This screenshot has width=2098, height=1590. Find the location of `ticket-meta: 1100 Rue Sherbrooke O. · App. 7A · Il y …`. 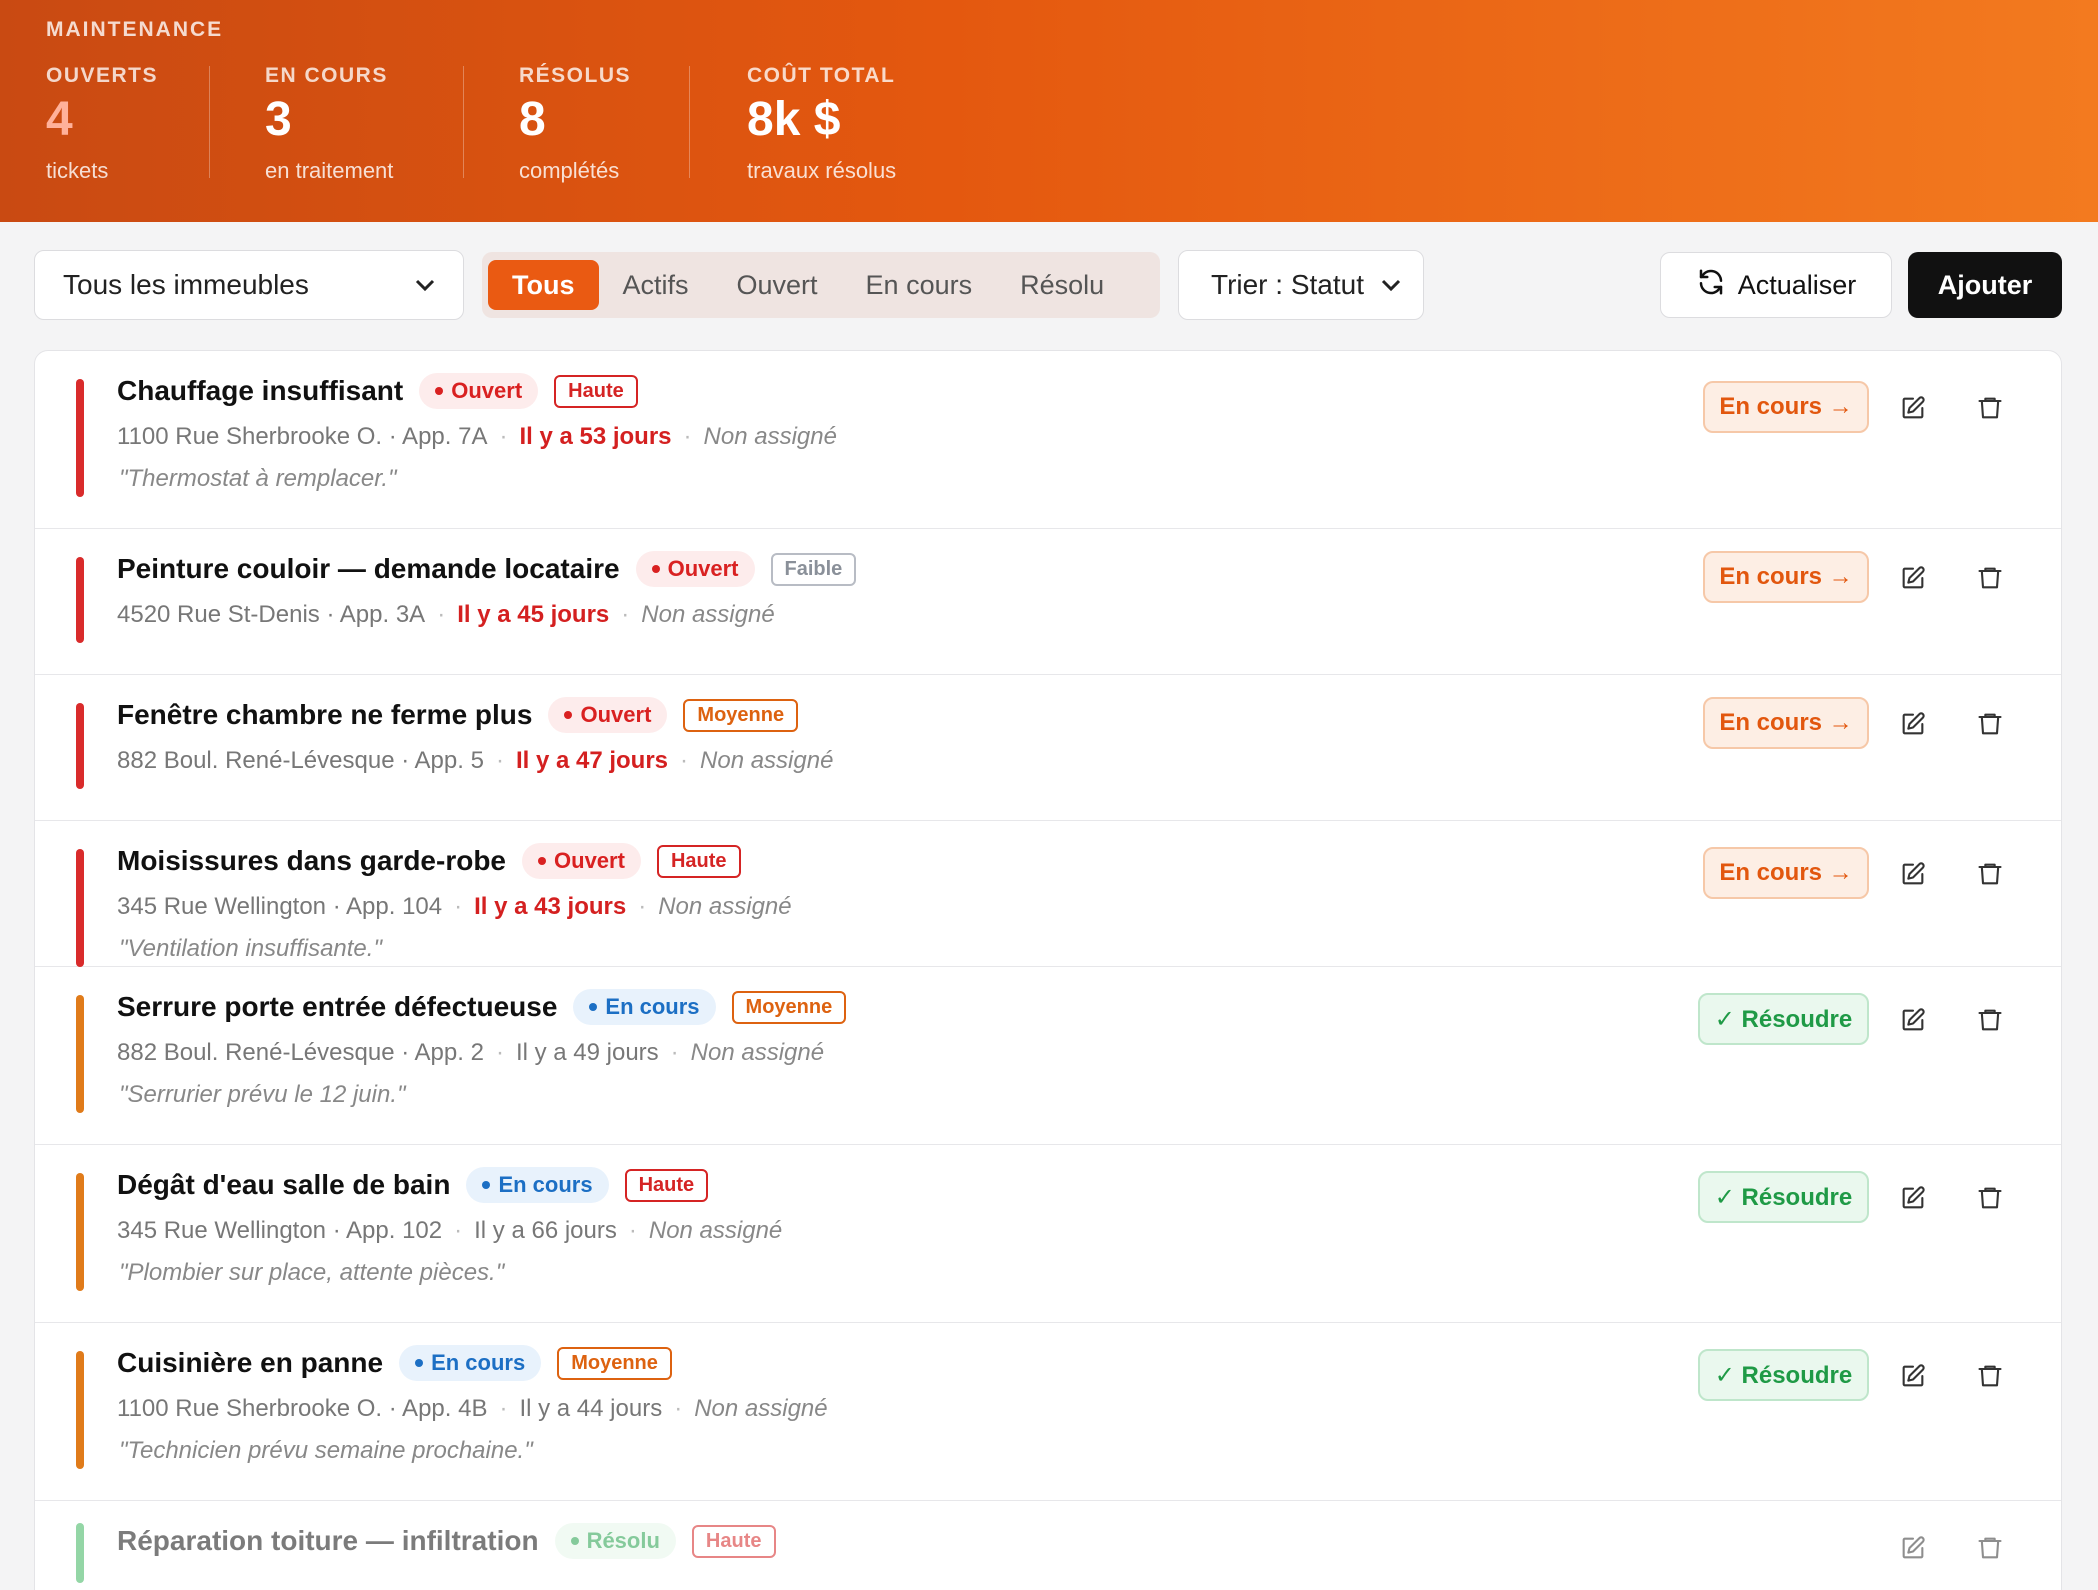

ticket-meta: 1100 Rue Sherbrooke O. · App. 7A · Il y … is located at coordinates (477, 437).